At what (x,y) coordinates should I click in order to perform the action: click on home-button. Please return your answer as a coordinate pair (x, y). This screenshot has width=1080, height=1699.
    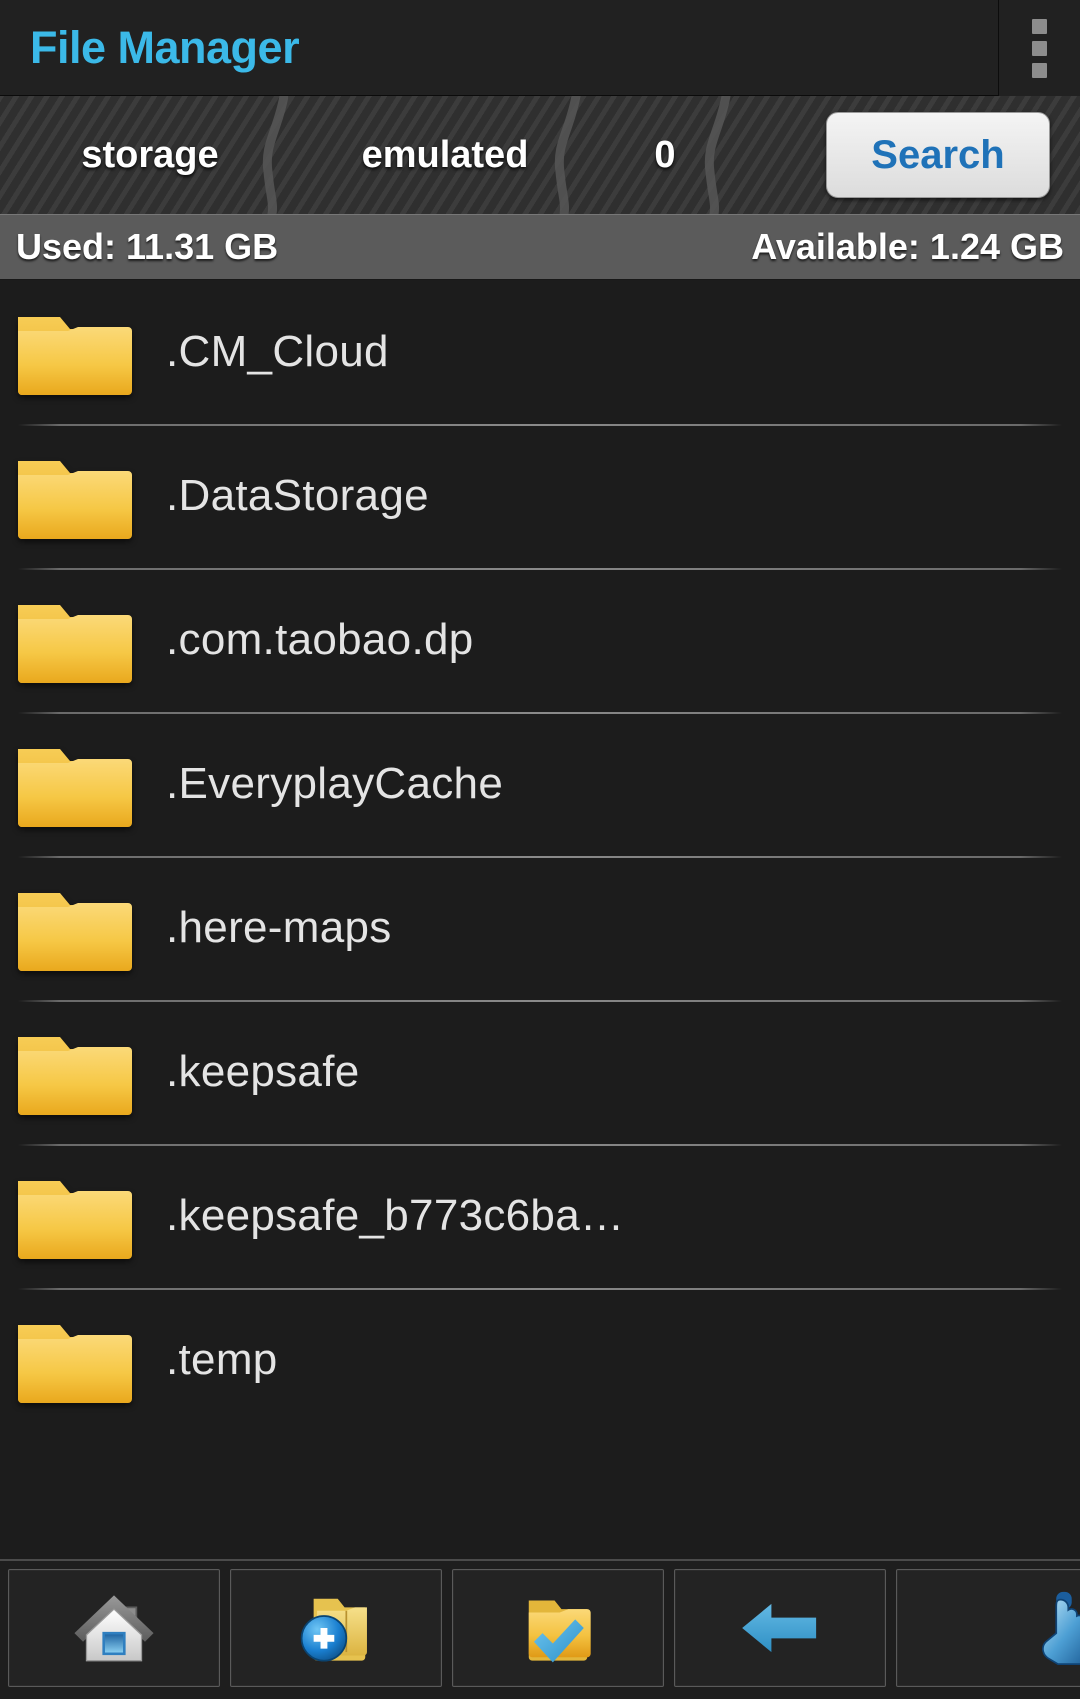
    Looking at the image, I should click on (114, 1628).